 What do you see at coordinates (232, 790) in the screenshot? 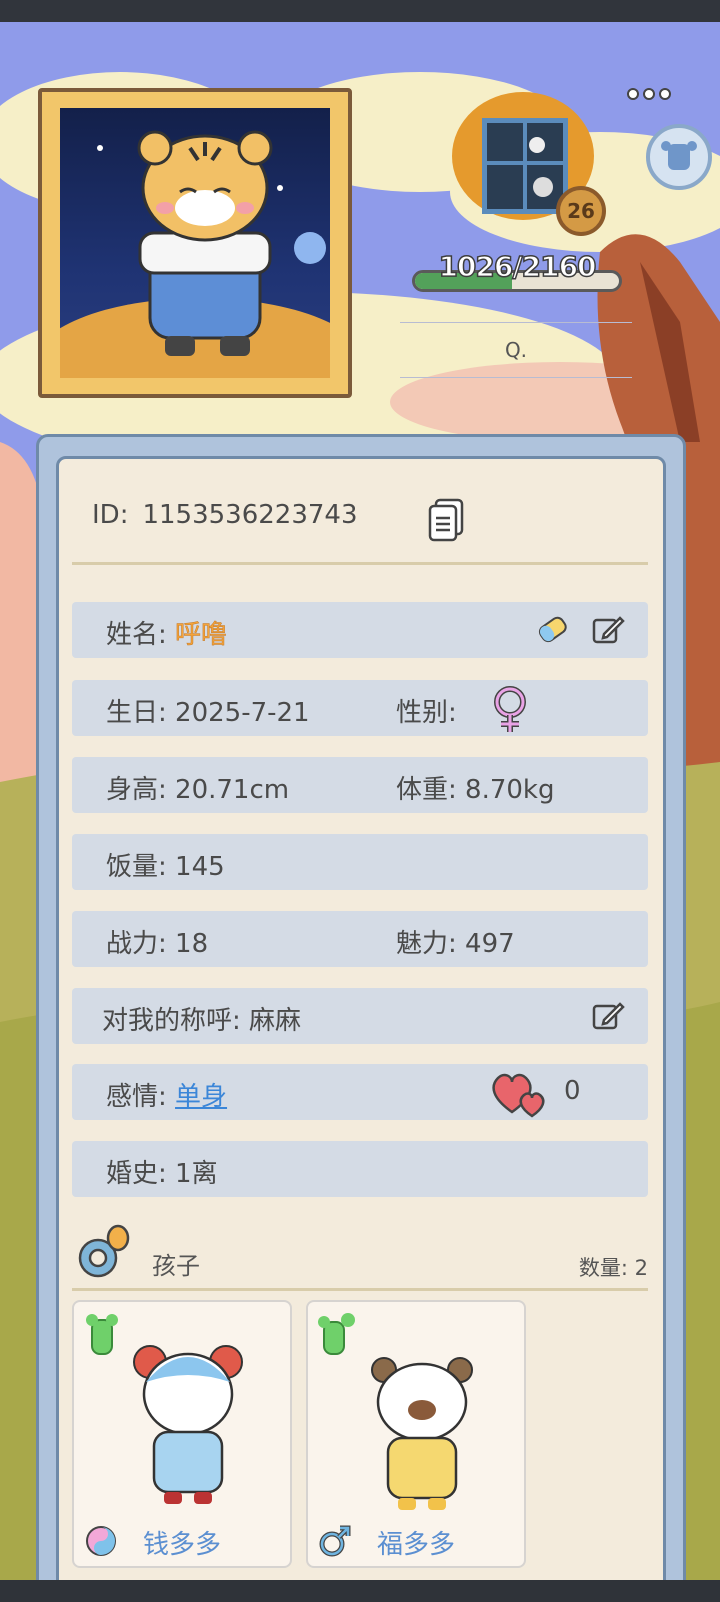
I see `height-value: 20.71cm` at bounding box center [232, 790].